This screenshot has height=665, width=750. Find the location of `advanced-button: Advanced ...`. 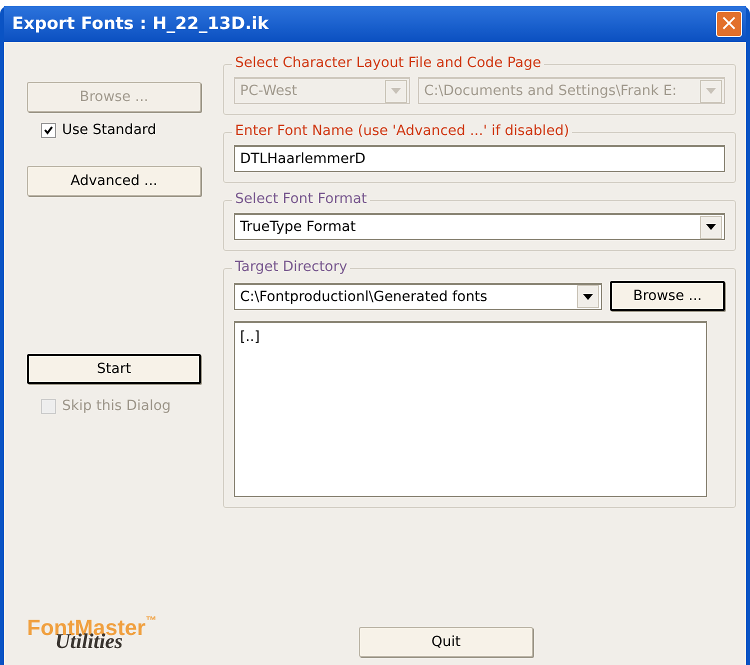

advanced-button: Advanced ... is located at coordinates (114, 181).